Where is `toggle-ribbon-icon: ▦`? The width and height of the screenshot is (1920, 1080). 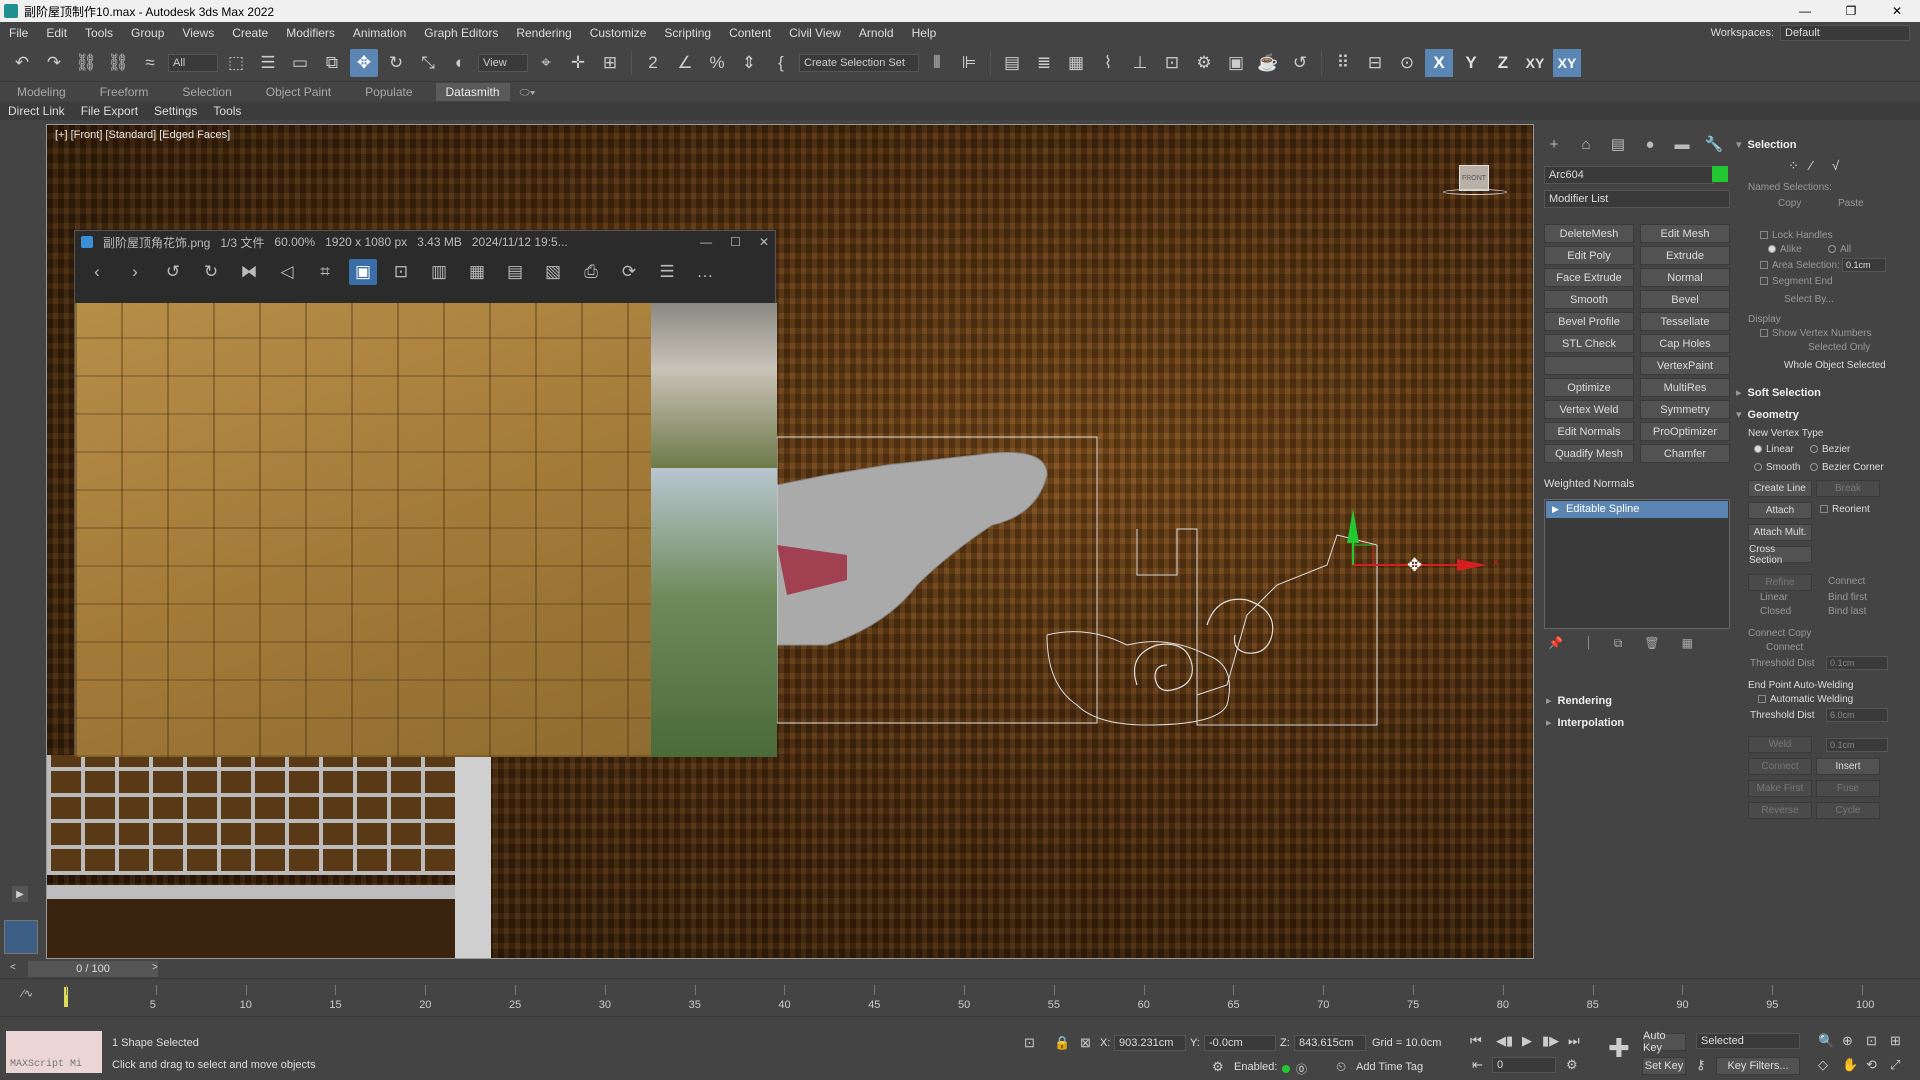 toggle-ribbon-icon: ▦ is located at coordinates (1076, 63).